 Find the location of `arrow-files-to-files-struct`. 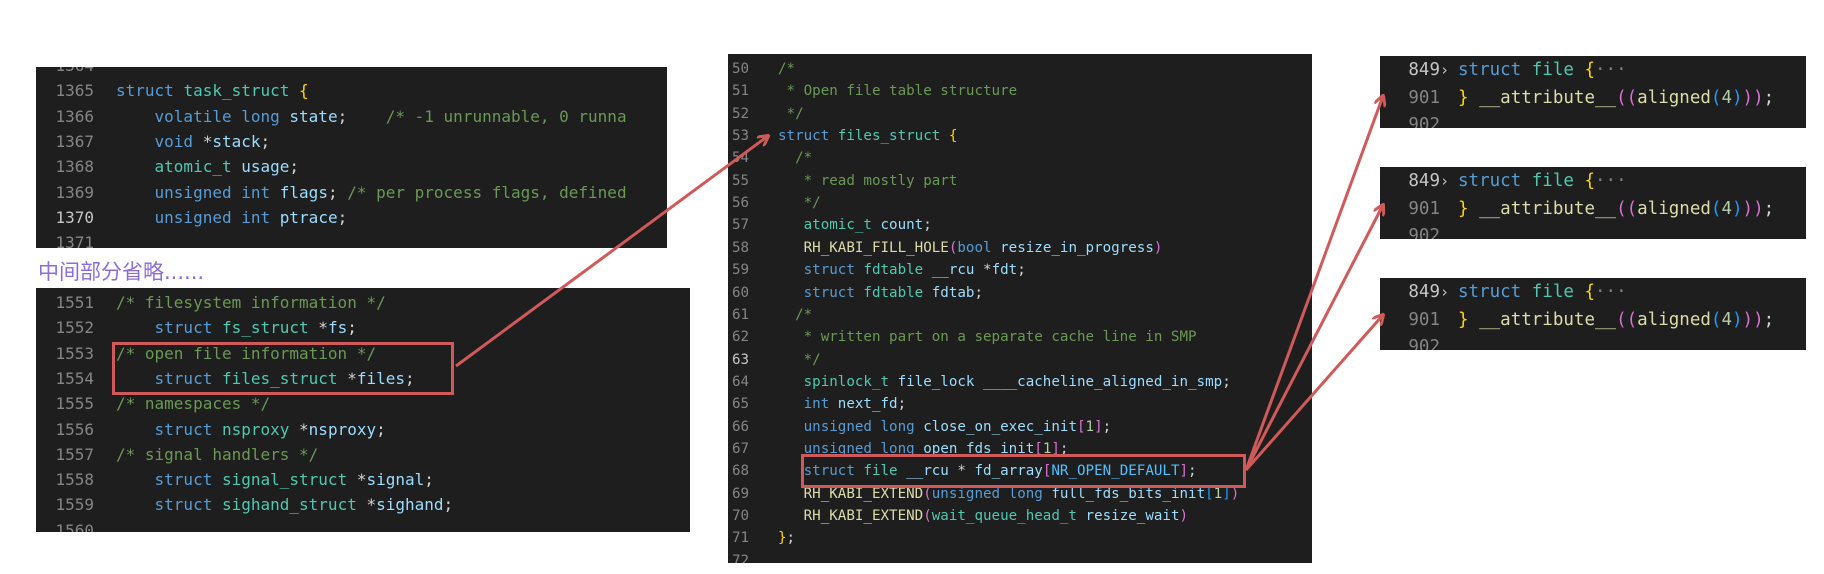

arrow-files-to-files-struct is located at coordinates (611, 252).